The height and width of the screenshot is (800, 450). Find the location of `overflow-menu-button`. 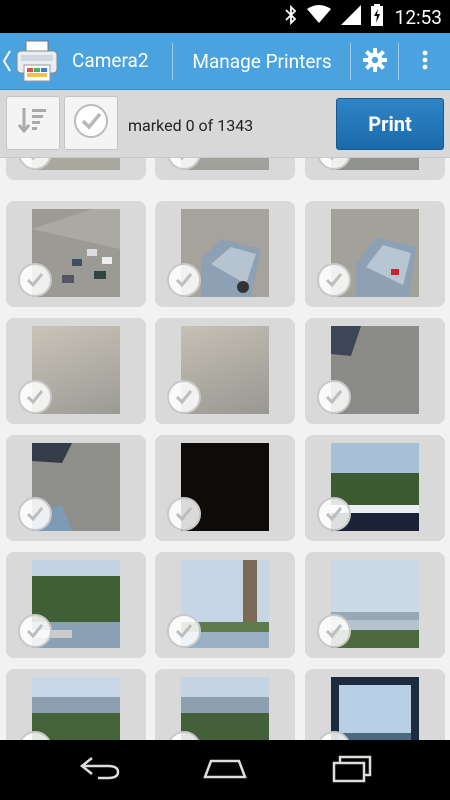

overflow-menu-button is located at coordinates (425, 61).